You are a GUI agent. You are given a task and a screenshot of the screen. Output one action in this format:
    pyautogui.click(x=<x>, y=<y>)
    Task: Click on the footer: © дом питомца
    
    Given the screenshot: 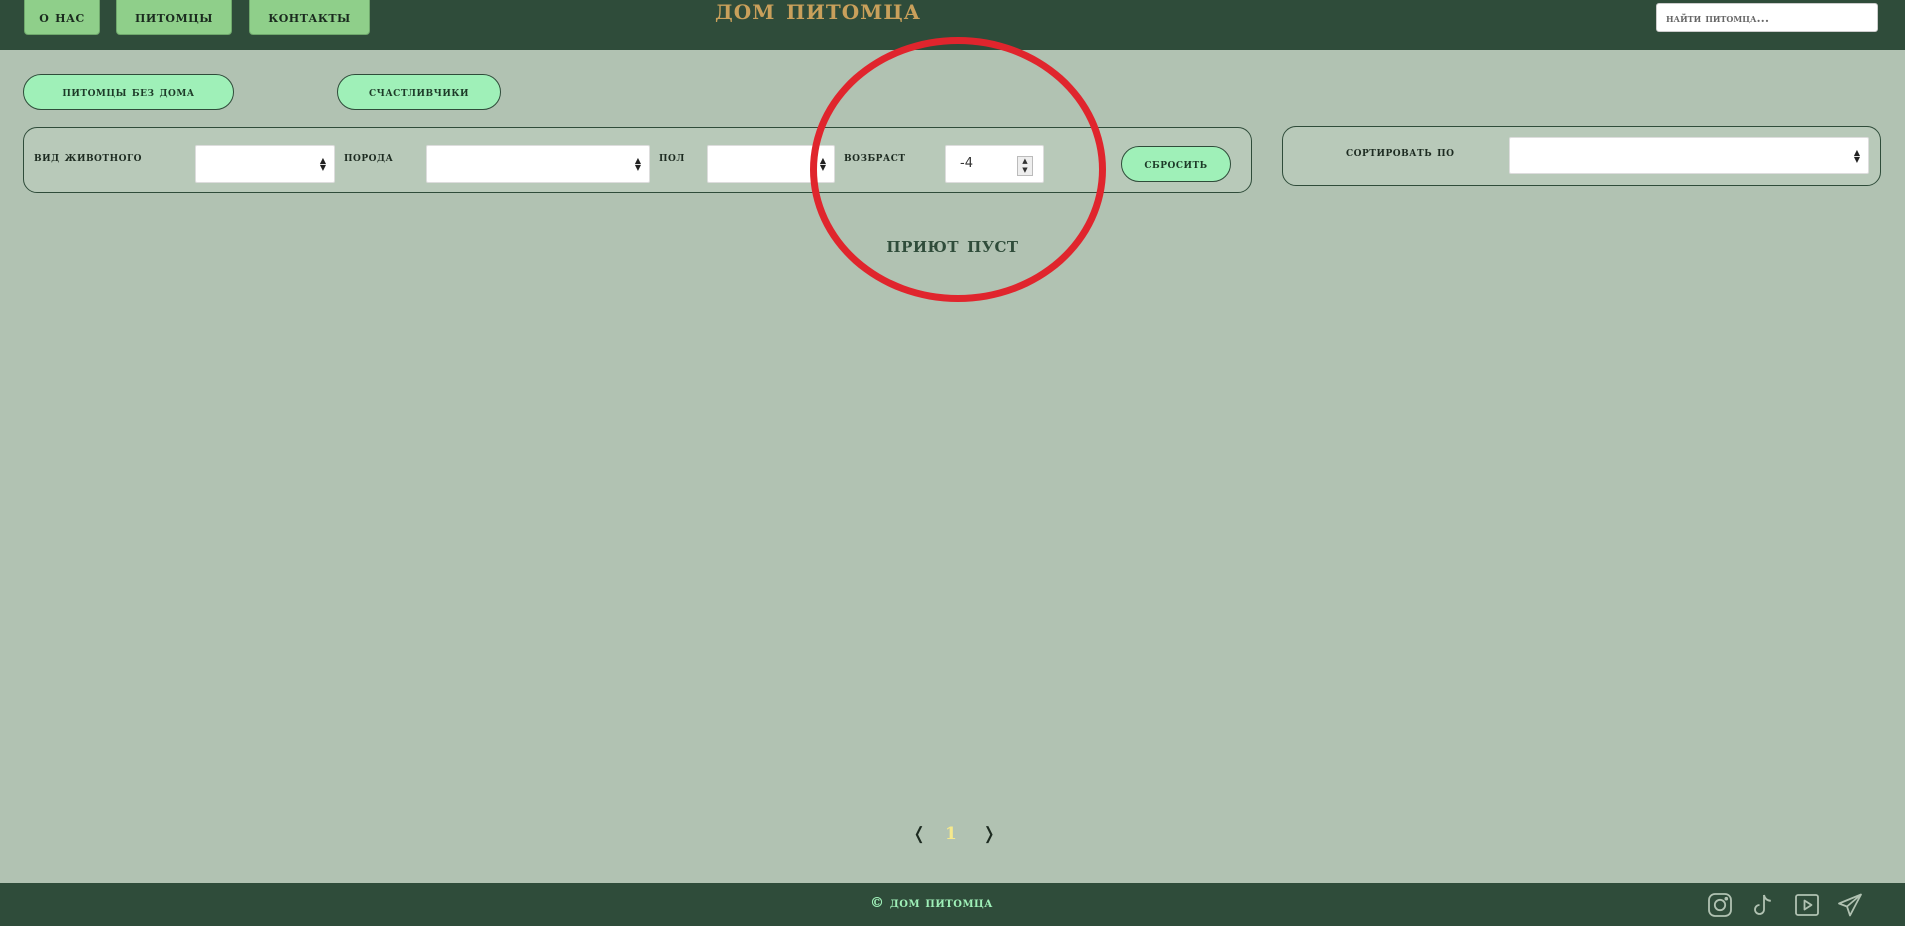 What is the action you would take?
    pyautogui.click(x=952, y=904)
    